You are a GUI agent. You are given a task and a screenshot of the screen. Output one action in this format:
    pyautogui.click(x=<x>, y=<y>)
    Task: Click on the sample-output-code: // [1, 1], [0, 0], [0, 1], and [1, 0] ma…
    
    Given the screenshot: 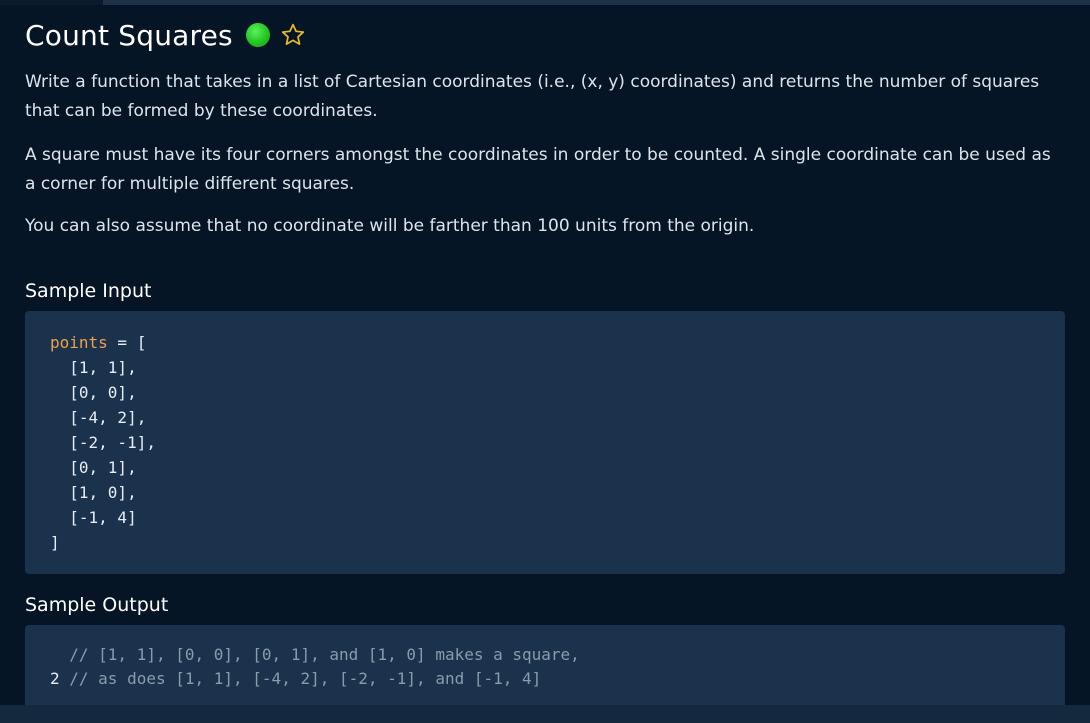 What is the action you would take?
    pyautogui.click(x=545, y=667)
    